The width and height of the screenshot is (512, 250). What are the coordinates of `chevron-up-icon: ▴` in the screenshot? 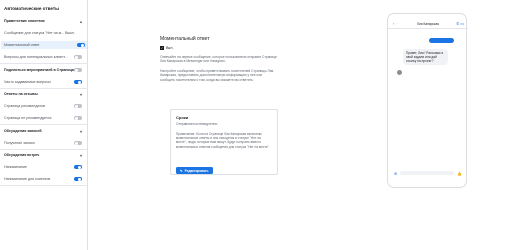 It's located at (79, 21).